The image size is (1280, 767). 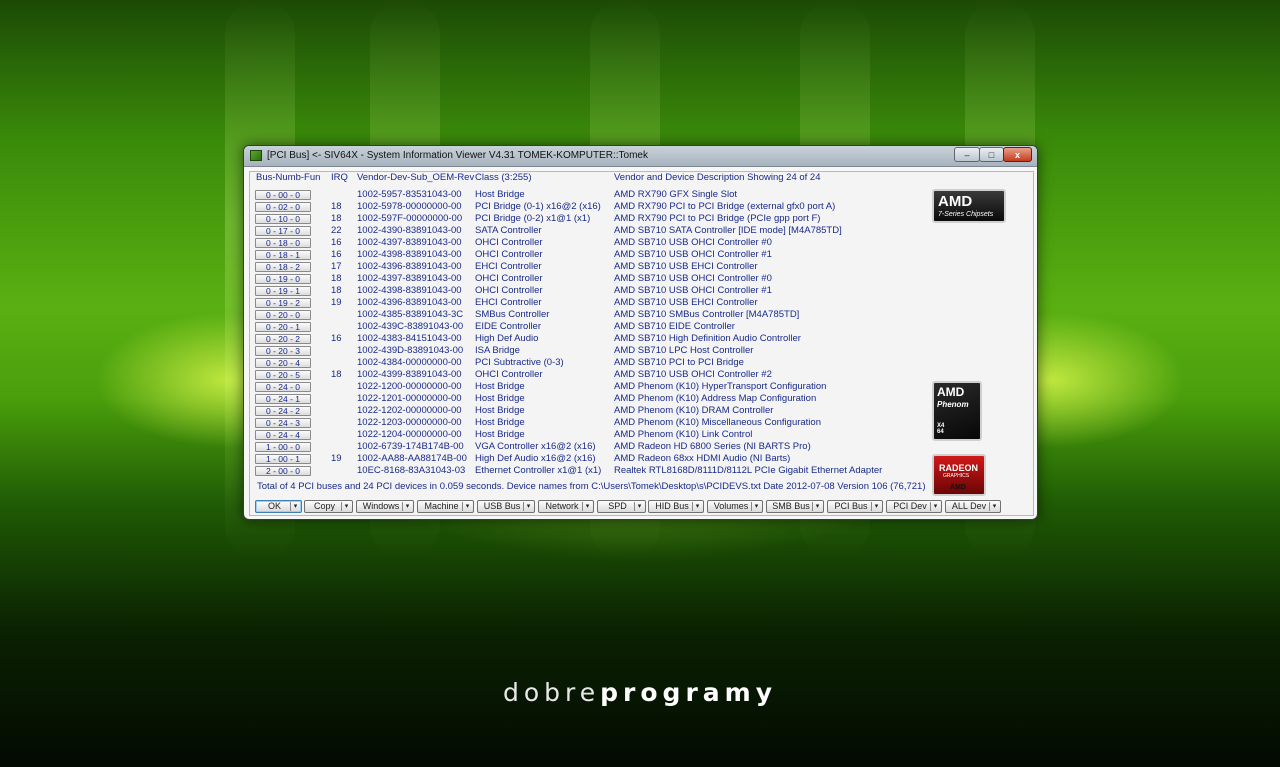 I want to click on close-button: x, so click(x=1017, y=154).